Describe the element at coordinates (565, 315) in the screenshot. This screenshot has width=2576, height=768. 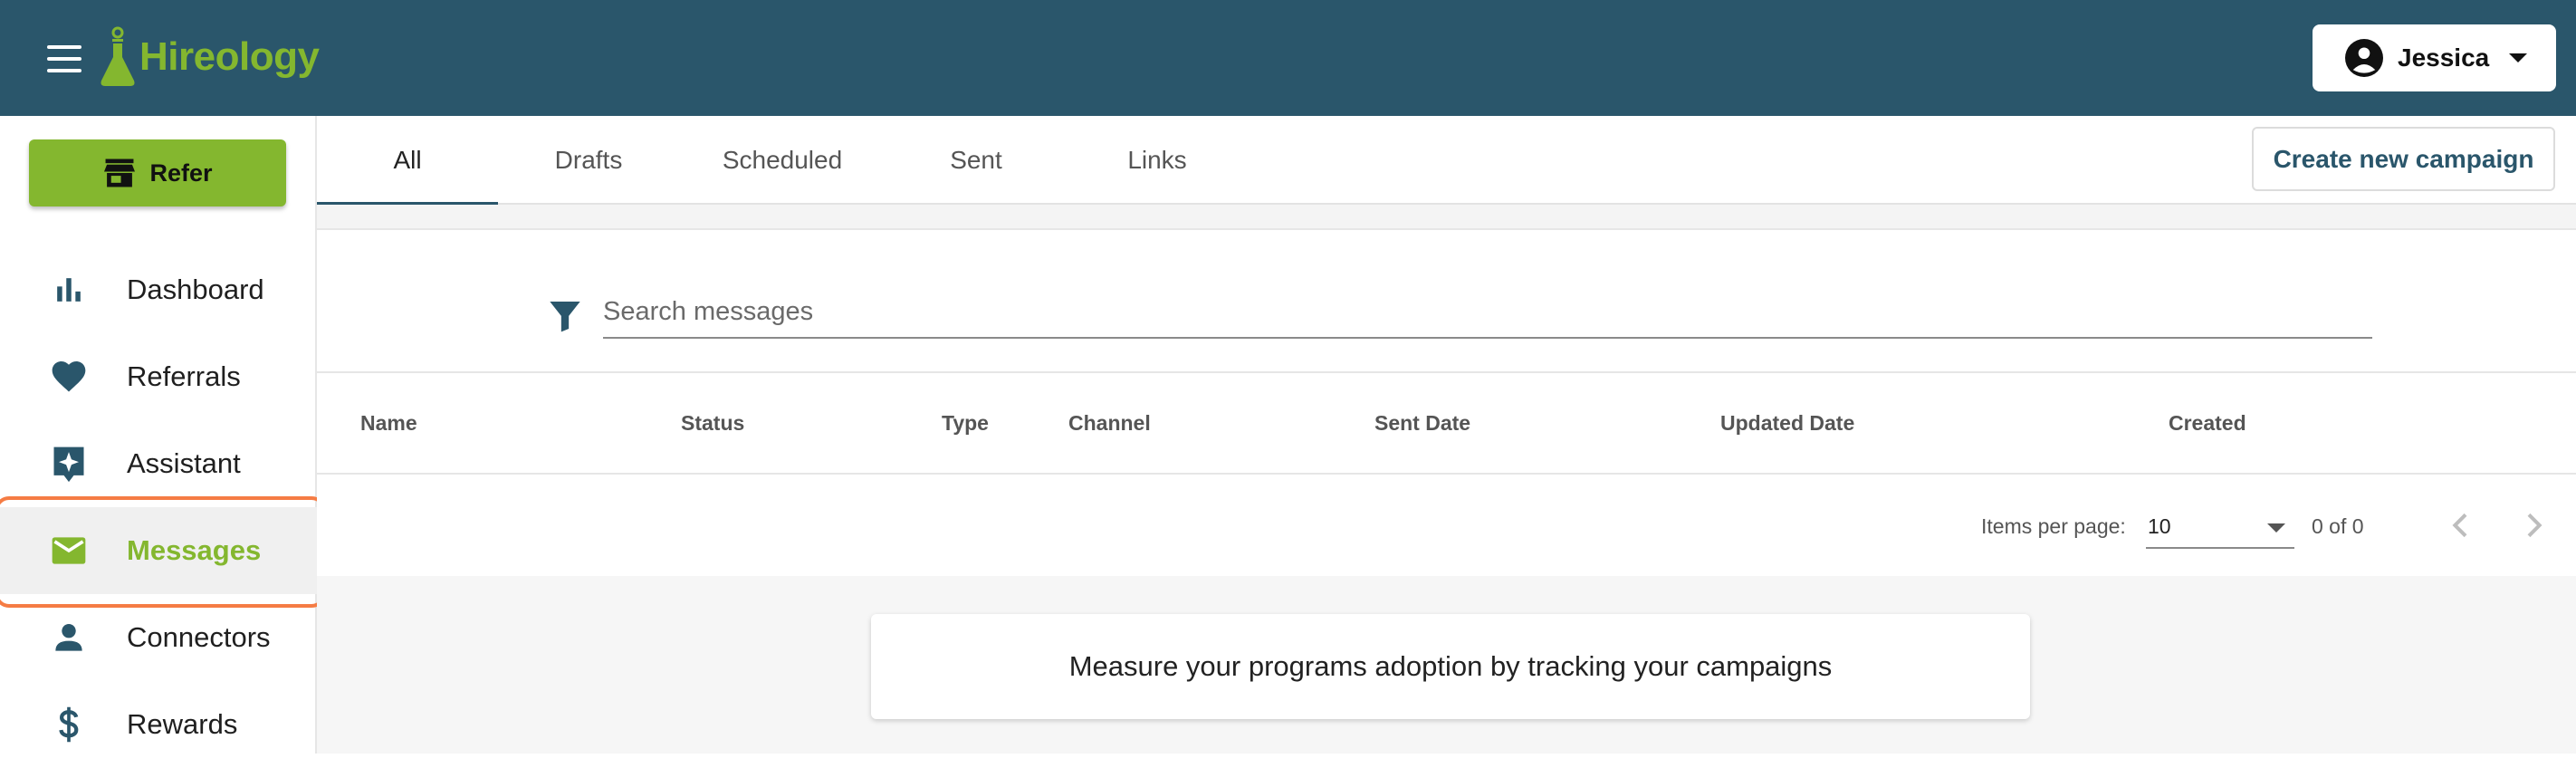
I see `filter-icon` at that location.